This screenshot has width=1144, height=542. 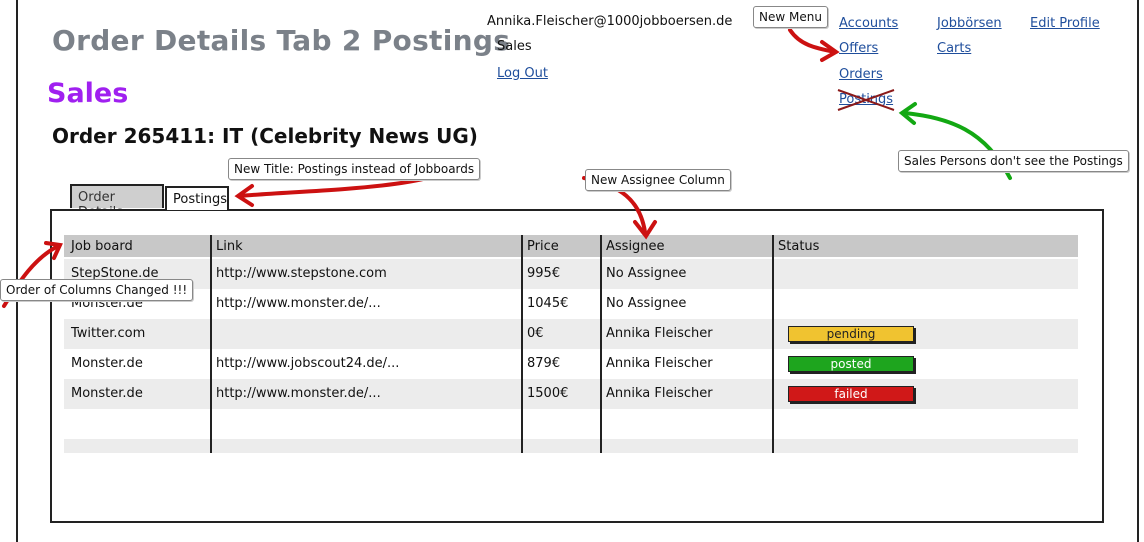 I want to click on section-title: Sales, so click(x=88, y=93).